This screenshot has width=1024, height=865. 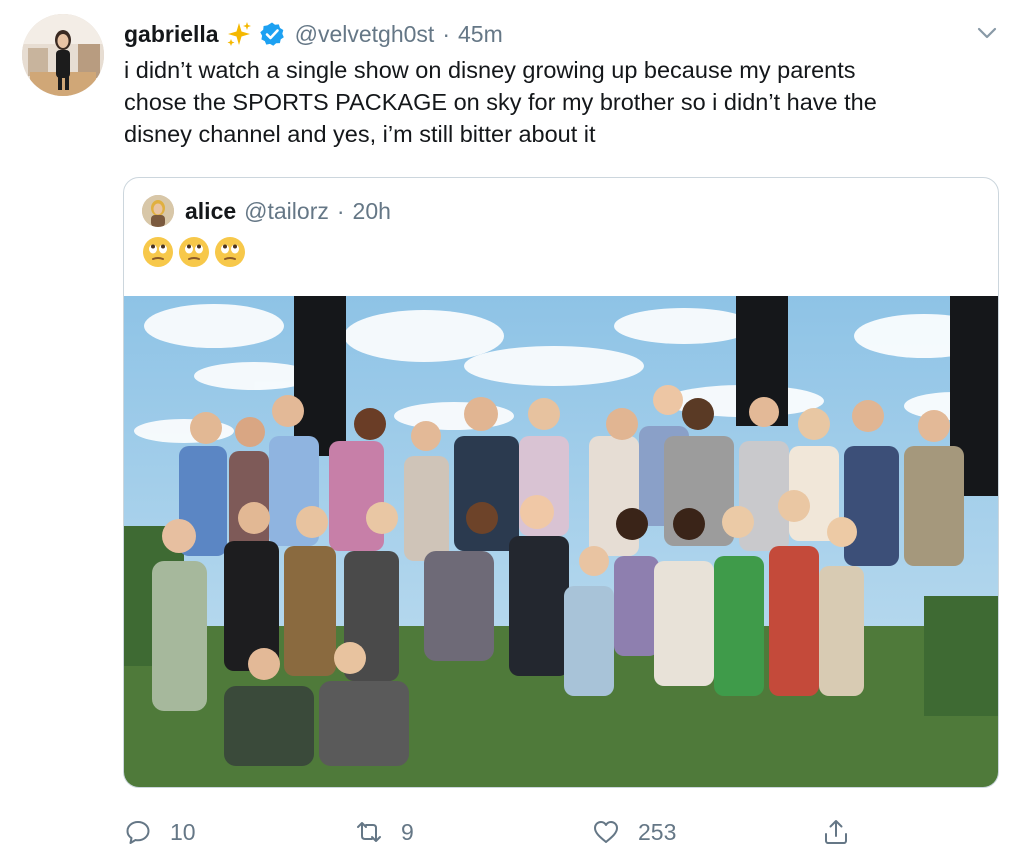 I want to click on retweet-count: 9, so click(x=407, y=831).